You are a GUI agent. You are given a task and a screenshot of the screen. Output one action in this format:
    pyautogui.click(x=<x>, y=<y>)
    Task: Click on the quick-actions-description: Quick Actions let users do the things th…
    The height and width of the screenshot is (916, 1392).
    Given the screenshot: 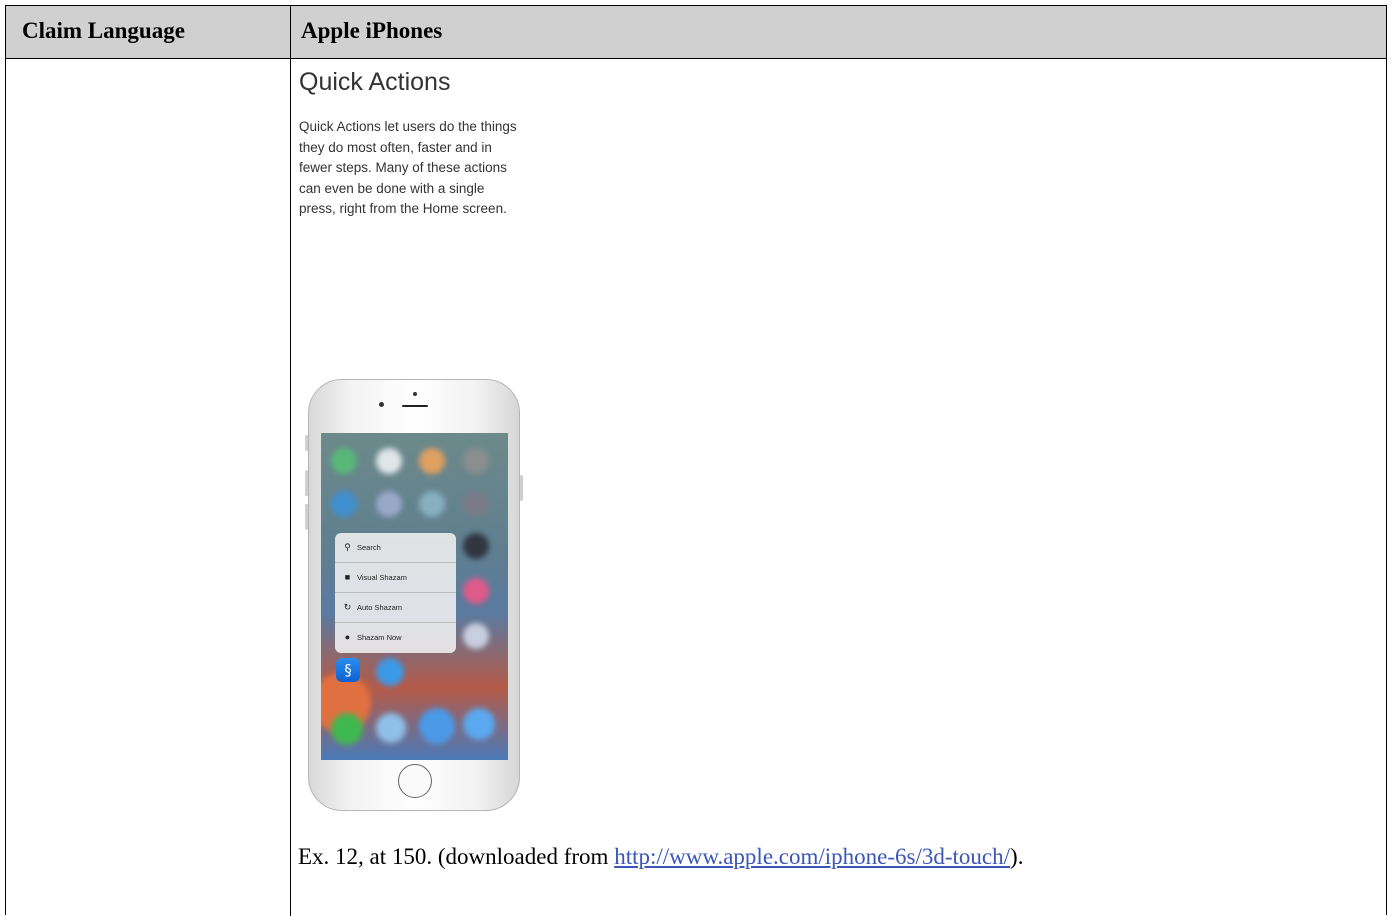 What is the action you would take?
    pyautogui.click(x=408, y=167)
    